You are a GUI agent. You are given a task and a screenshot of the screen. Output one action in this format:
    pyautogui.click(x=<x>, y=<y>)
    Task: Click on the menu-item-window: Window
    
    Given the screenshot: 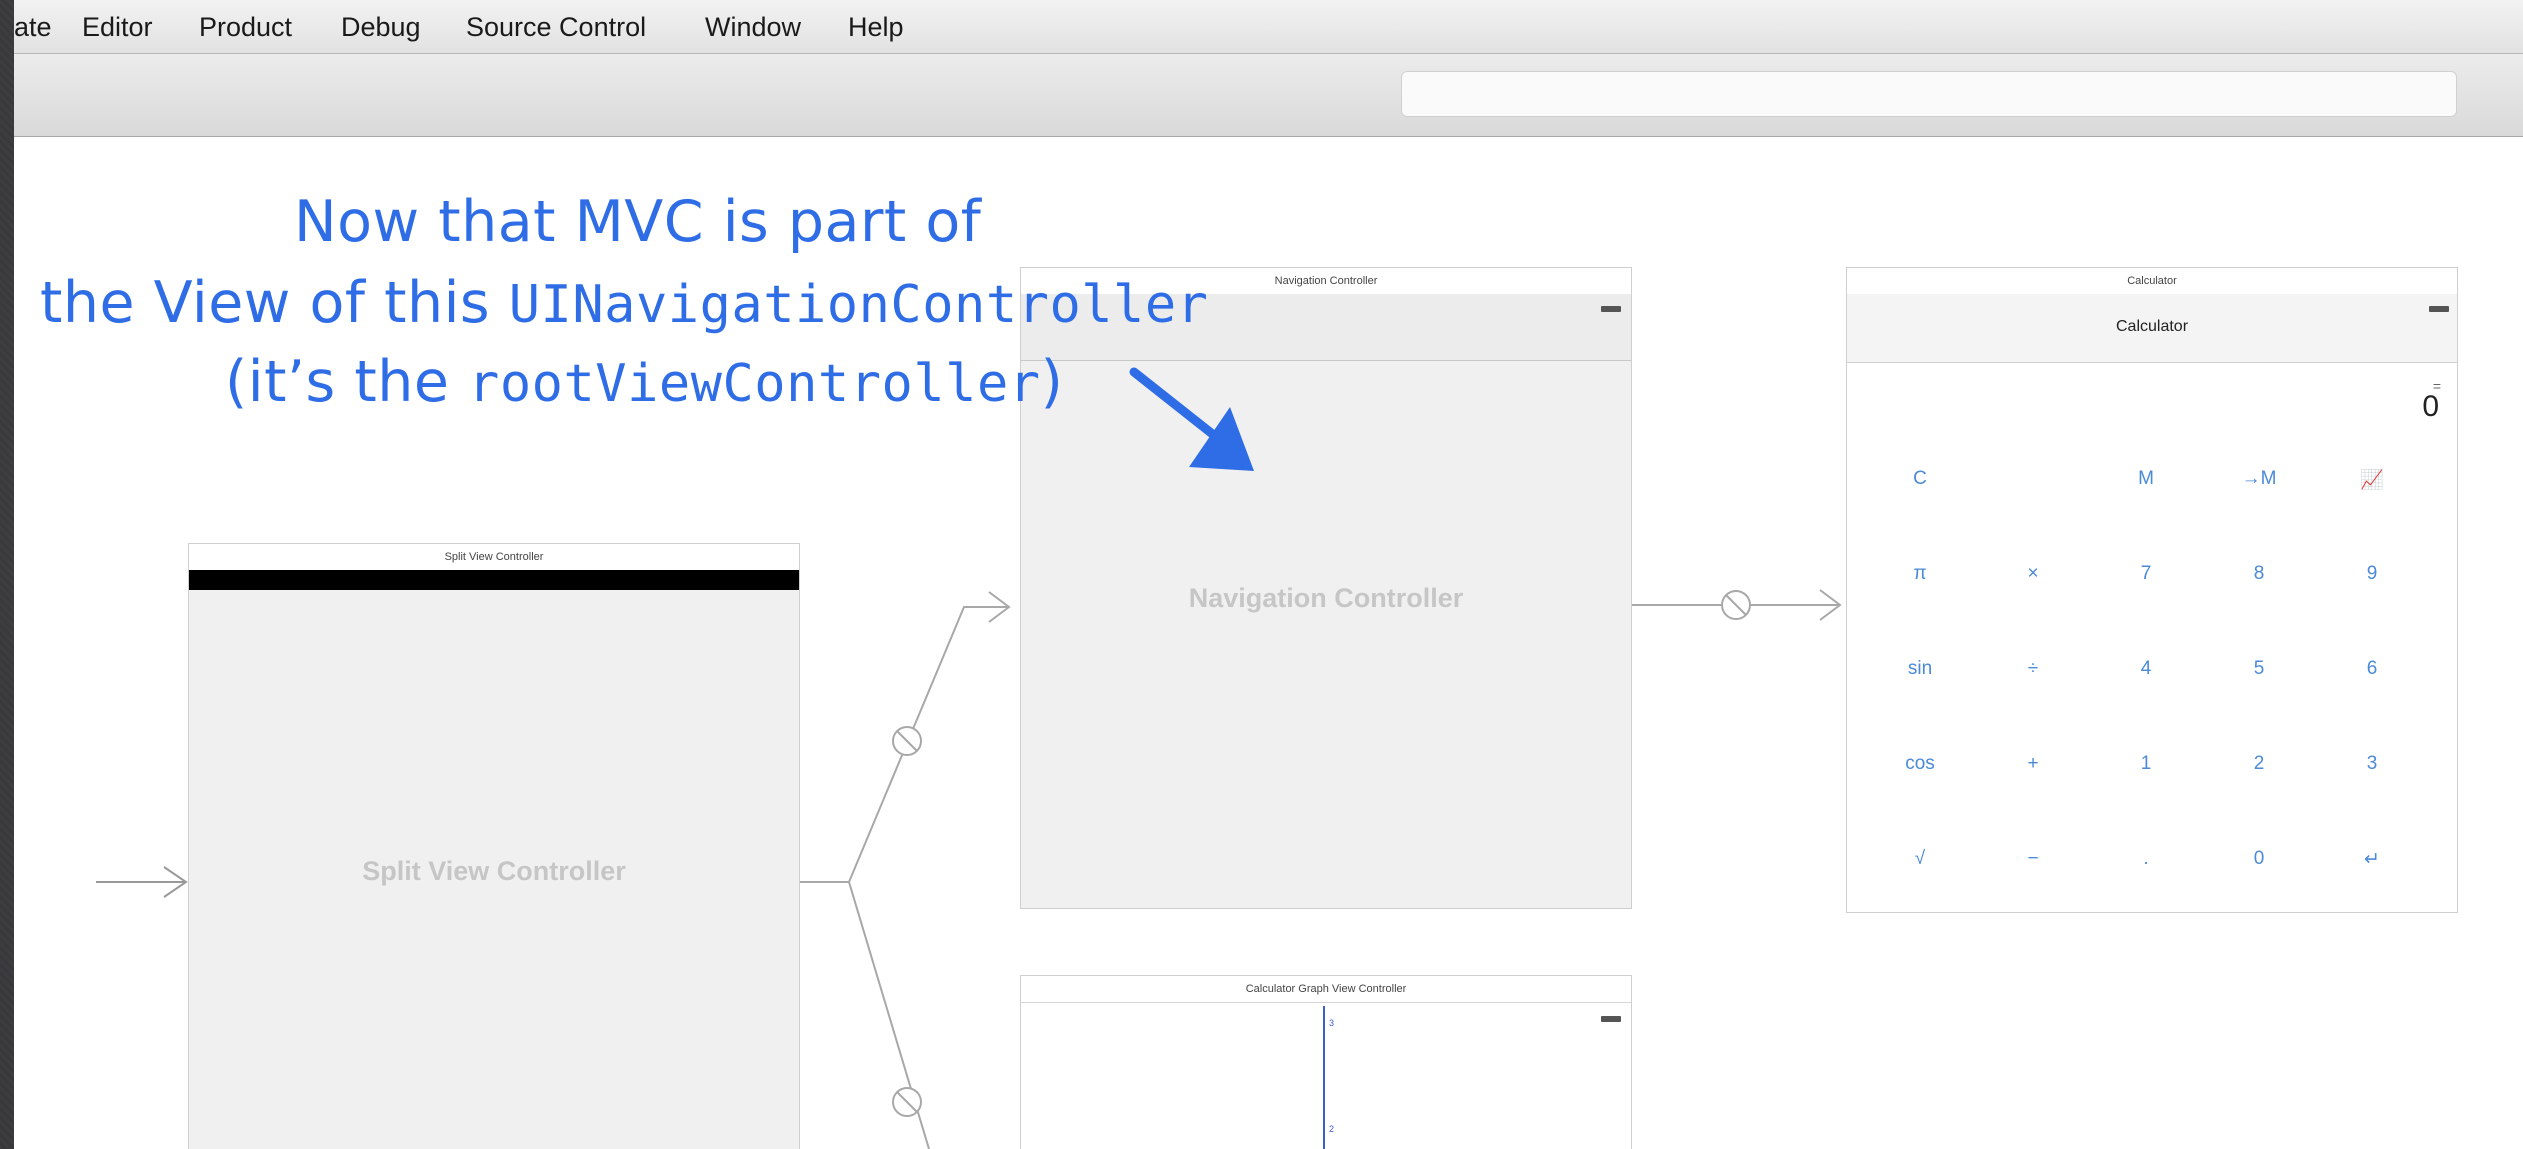 What is the action you would take?
    pyautogui.click(x=753, y=27)
    